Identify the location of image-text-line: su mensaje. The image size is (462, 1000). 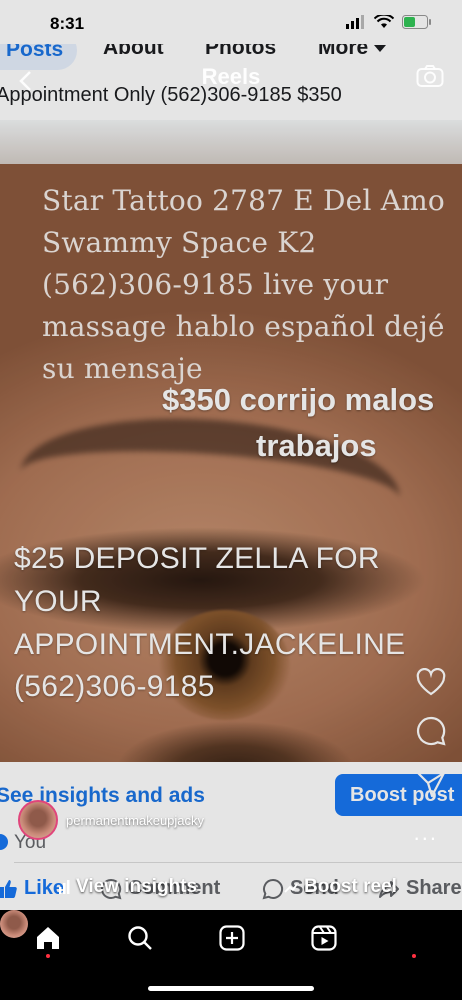
(122, 368).